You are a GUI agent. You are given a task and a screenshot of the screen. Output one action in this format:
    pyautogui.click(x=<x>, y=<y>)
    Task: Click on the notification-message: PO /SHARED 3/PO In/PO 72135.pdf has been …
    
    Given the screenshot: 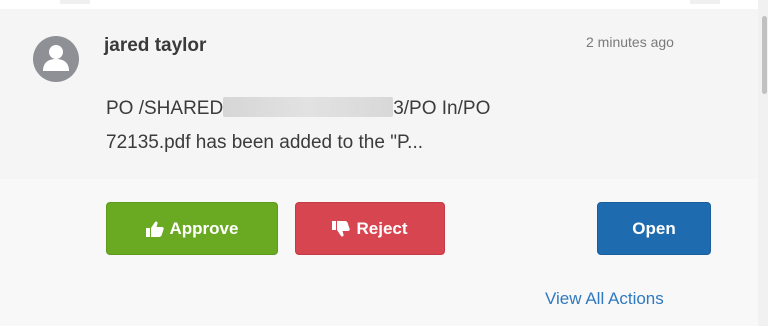 What is the action you would take?
    pyautogui.click(x=356, y=126)
    